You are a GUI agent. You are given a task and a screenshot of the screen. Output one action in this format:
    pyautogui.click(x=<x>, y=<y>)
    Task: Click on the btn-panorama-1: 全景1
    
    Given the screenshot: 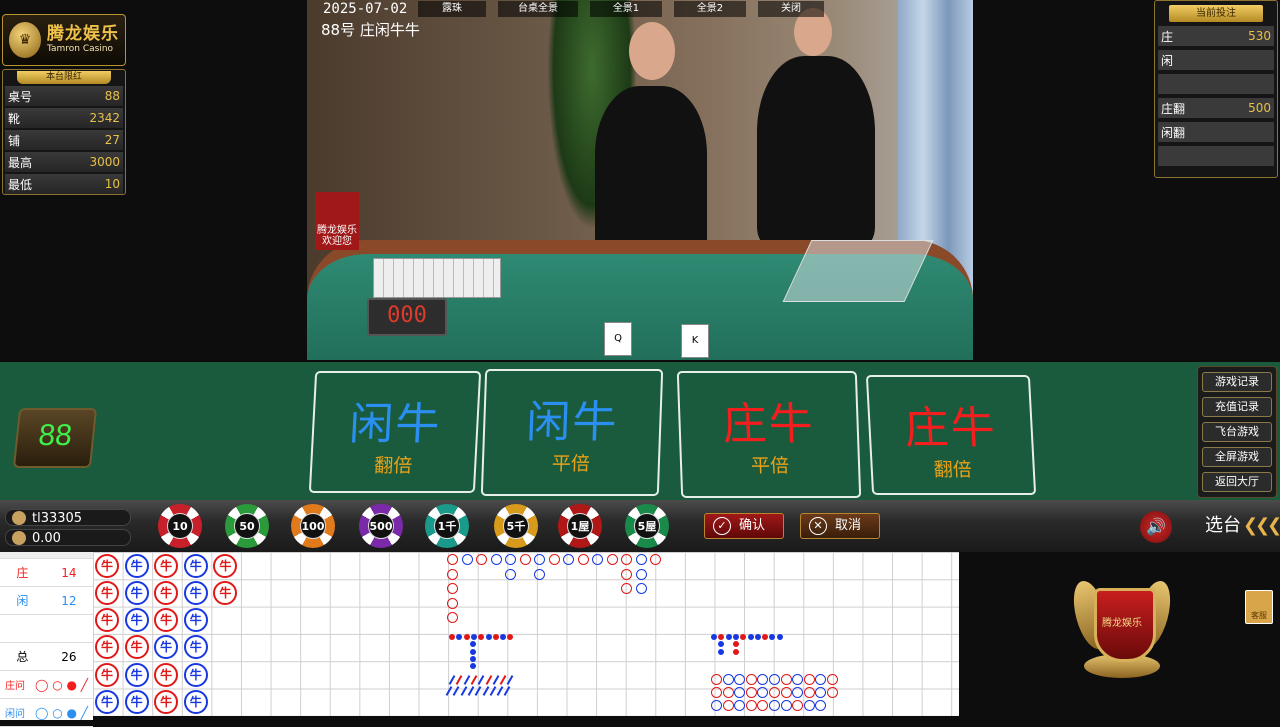 What is the action you would take?
    pyautogui.click(x=626, y=9)
    